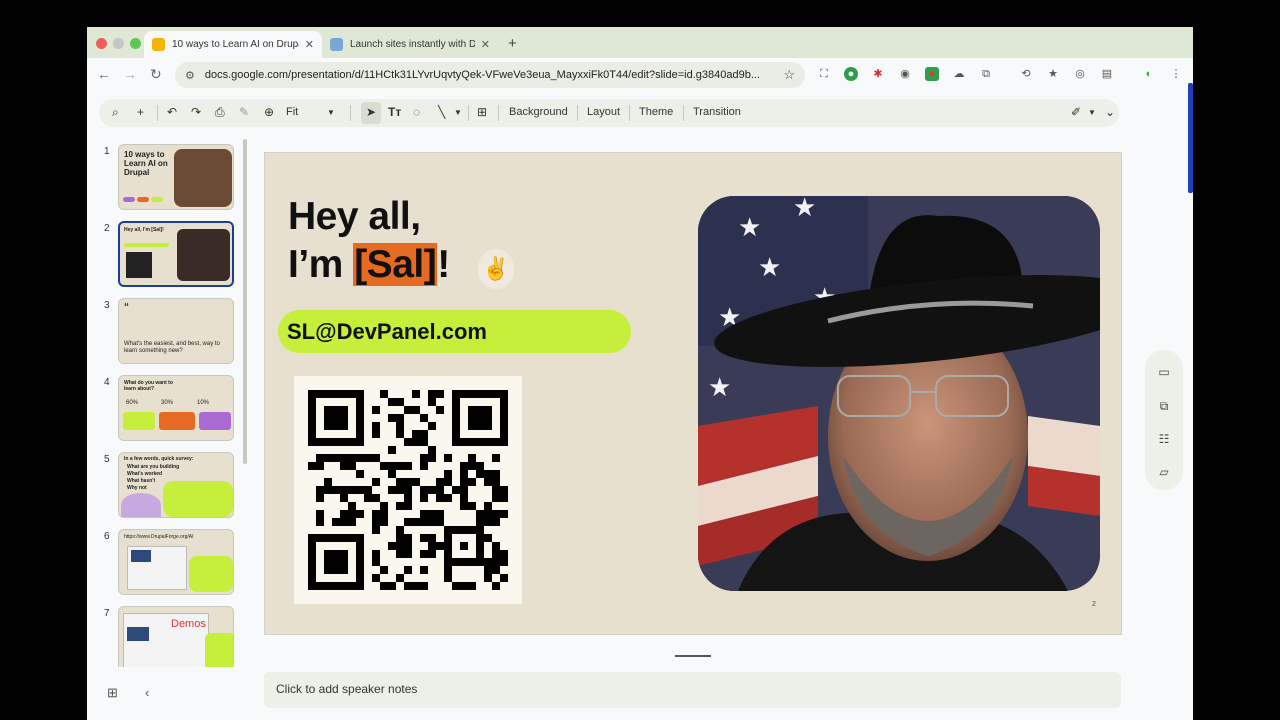 This screenshot has width=1280, height=720. I want to click on record-extension-icon: ●, so click(932, 74).